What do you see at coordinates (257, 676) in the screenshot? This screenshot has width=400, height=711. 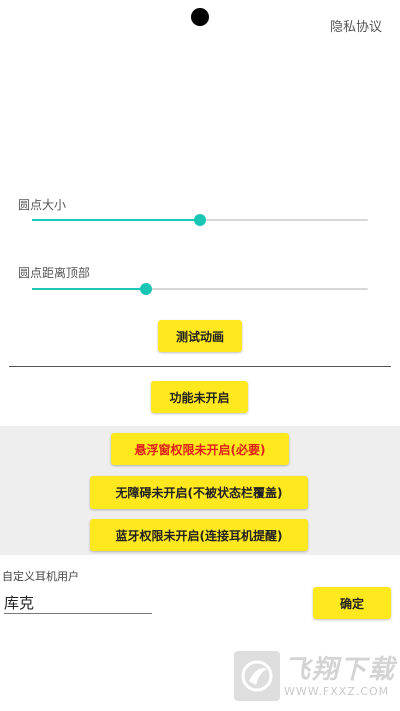 I see `watermark-emblem-icon` at bounding box center [257, 676].